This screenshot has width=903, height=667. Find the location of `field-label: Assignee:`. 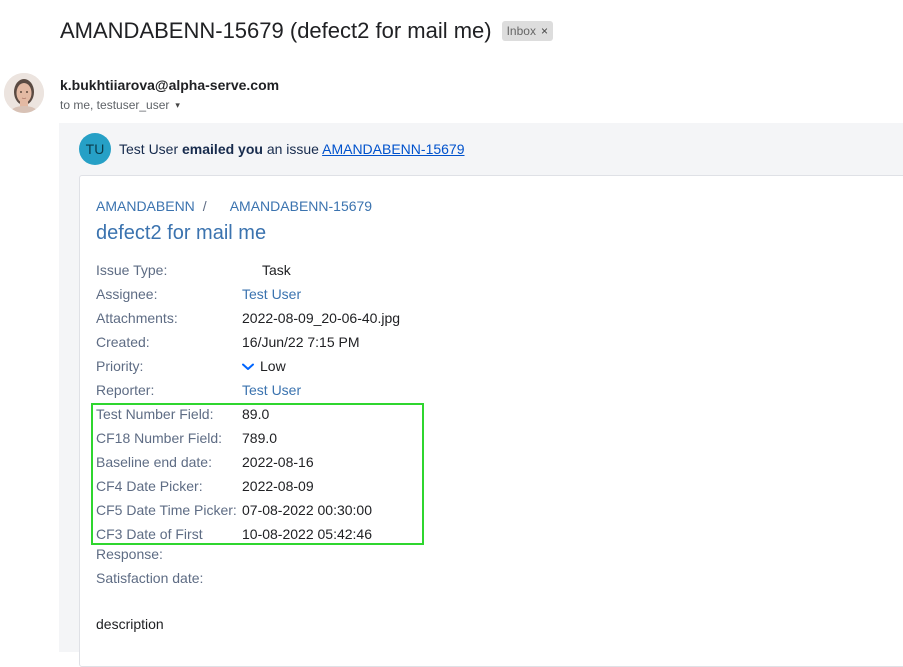

field-label: Assignee: is located at coordinates (127, 294).